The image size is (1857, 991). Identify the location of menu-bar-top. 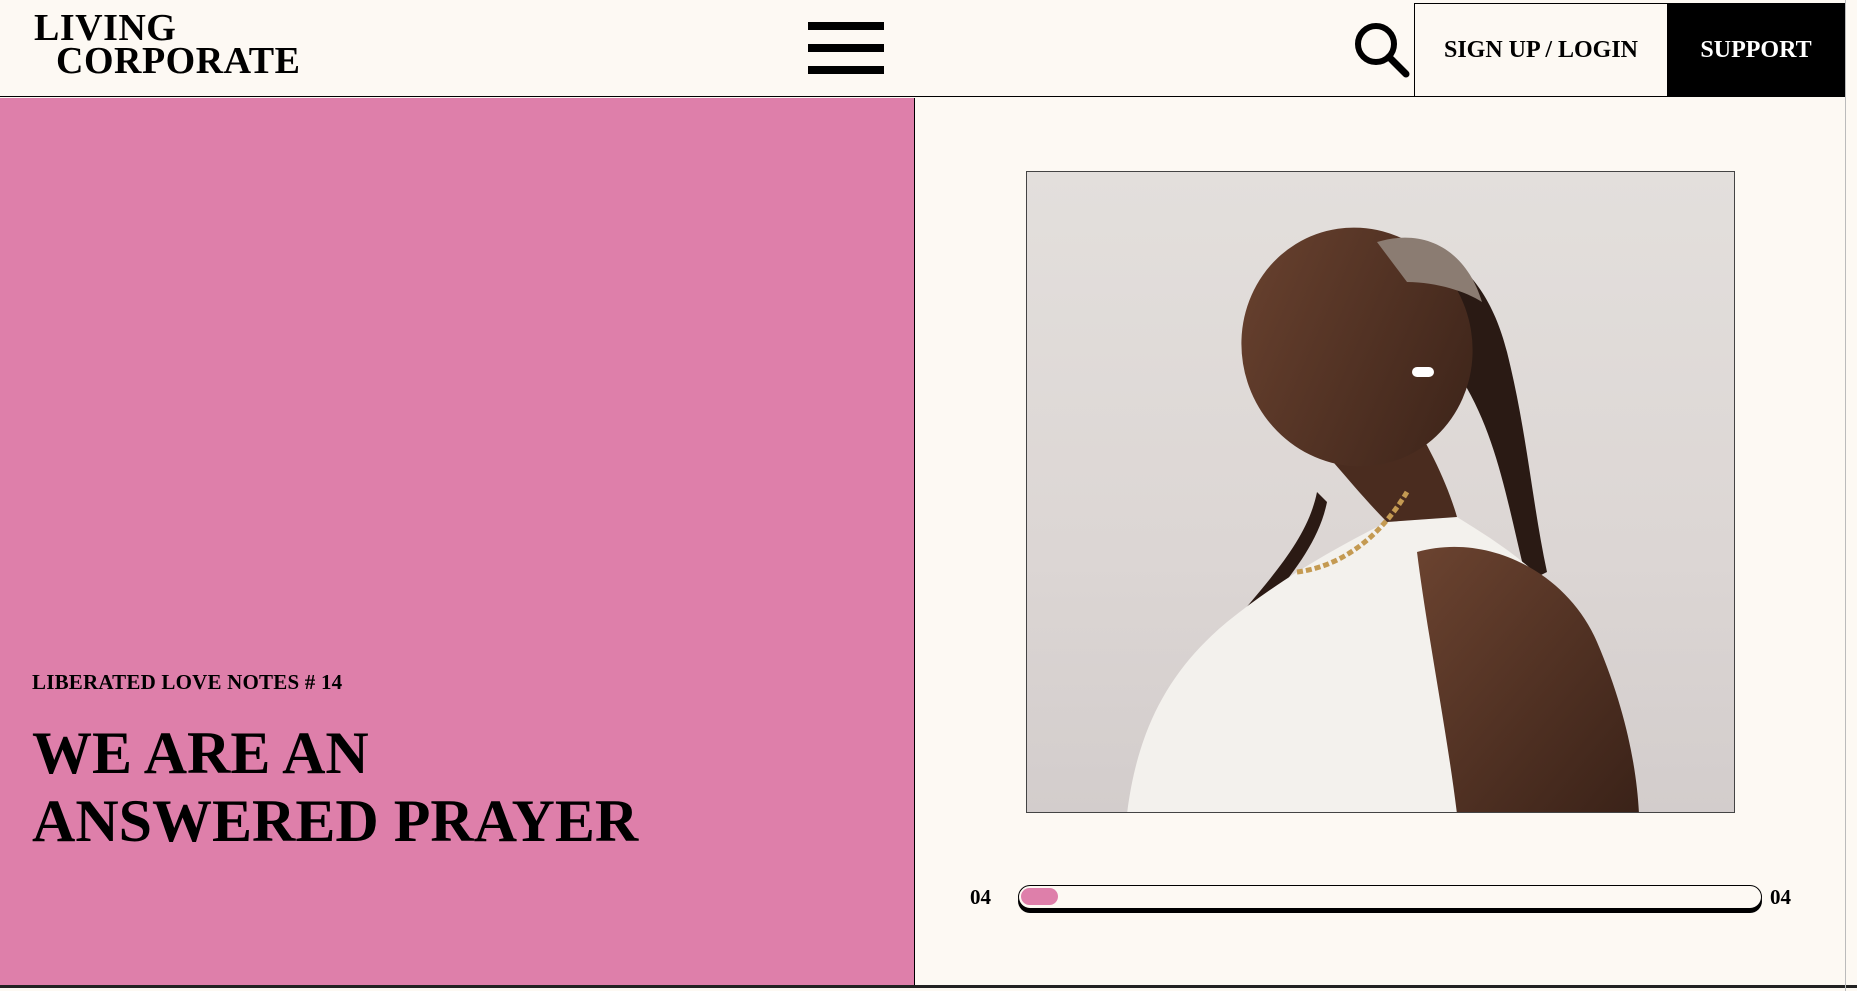
(846, 26).